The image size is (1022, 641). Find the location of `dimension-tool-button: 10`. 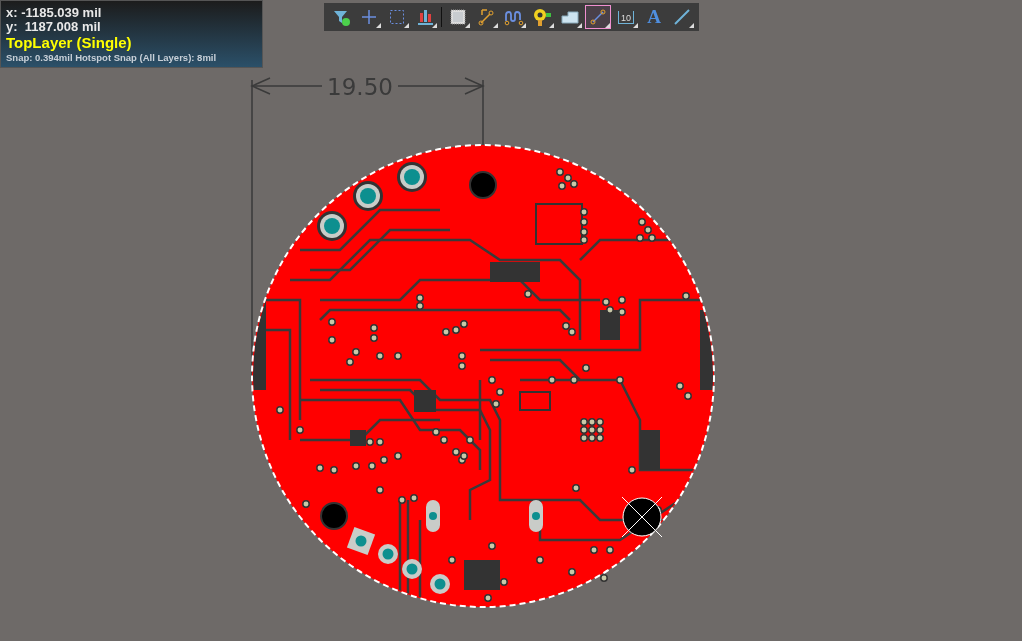

dimension-tool-button: 10 is located at coordinates (626, 17).